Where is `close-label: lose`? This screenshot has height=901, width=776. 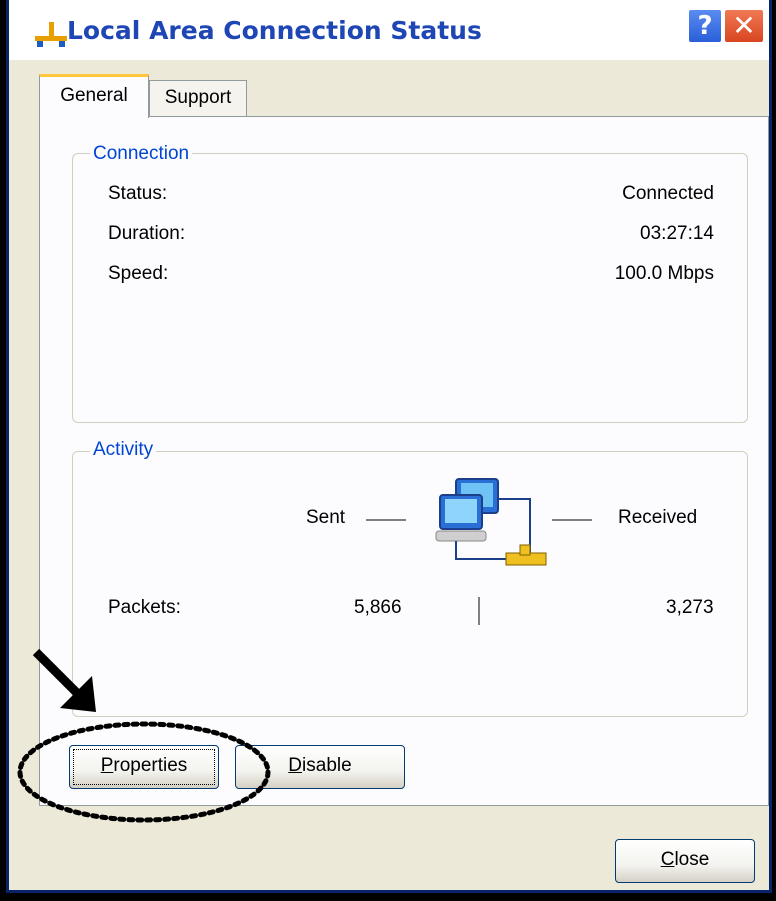 close-label: lose is located at coordinates (692, 859).